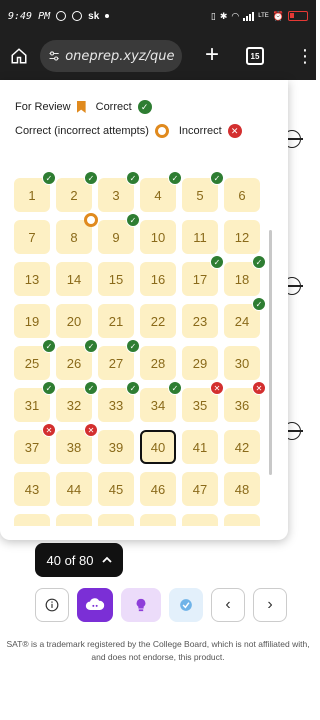 The height and width of the screenshot is (720, 320). I want to click on question-cell: 20, so click(74, 321).